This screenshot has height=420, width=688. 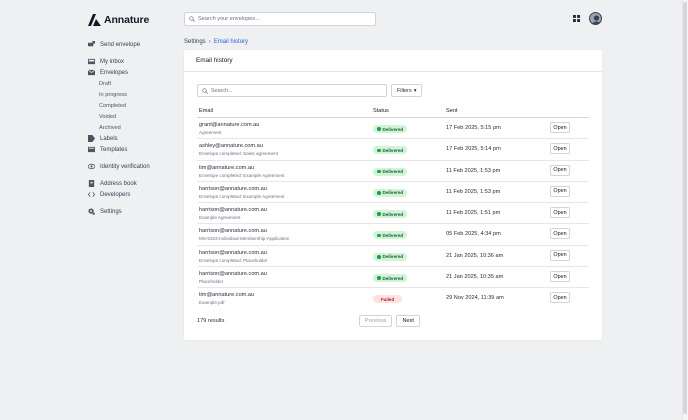 What do you see at coordinates (220, 218) in the screenshot?
I see `row-subject: Example Agreement` at bounding box center [220, 218].